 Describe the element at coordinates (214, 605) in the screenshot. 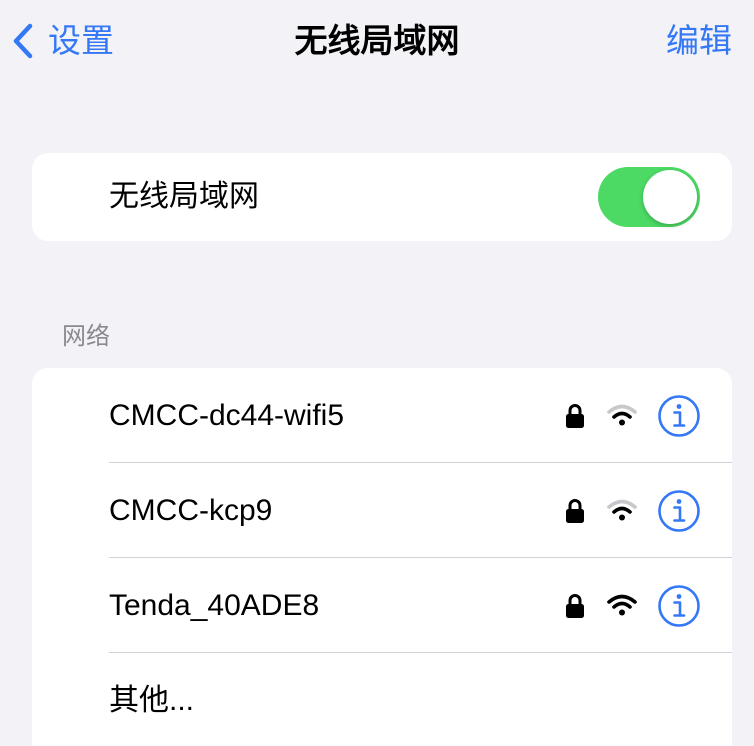

I see `network-name: Tenda_40ADE8` at that location.